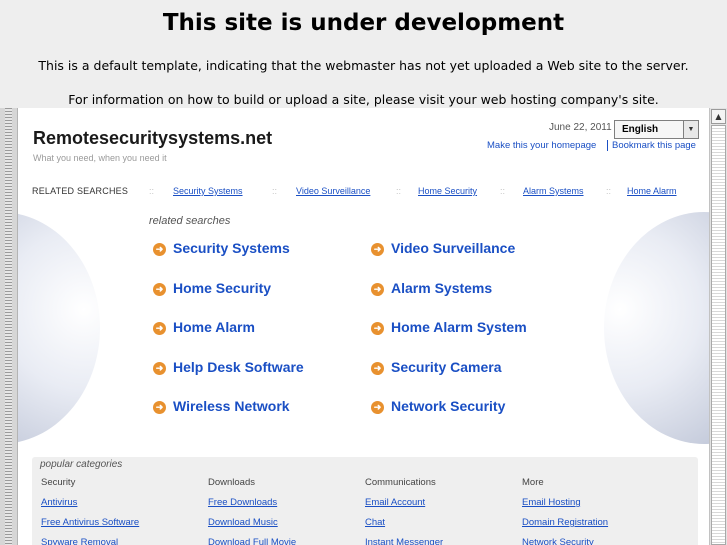 The height and width of the screenshot is (545, 727). I want to click on popular-categories-title: popular categories, so click(81, 464).